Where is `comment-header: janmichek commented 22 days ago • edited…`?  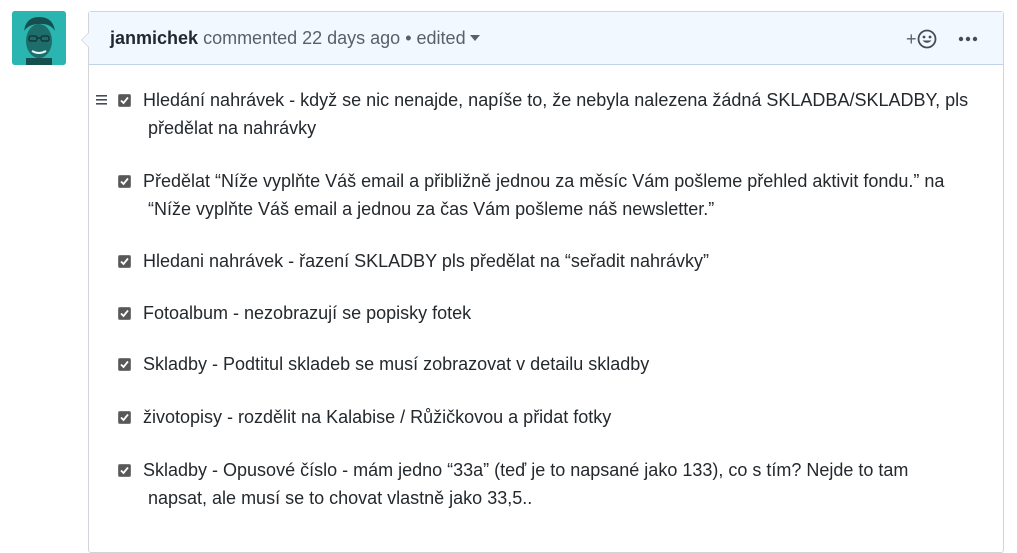 comment-header: janmichek commented 22 days ago • edited… is located at coordinates (546, 38).